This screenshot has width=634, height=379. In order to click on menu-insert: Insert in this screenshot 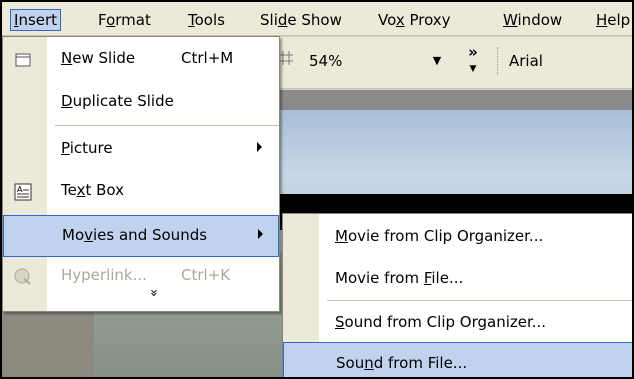, I will do `click(36, 20)`.